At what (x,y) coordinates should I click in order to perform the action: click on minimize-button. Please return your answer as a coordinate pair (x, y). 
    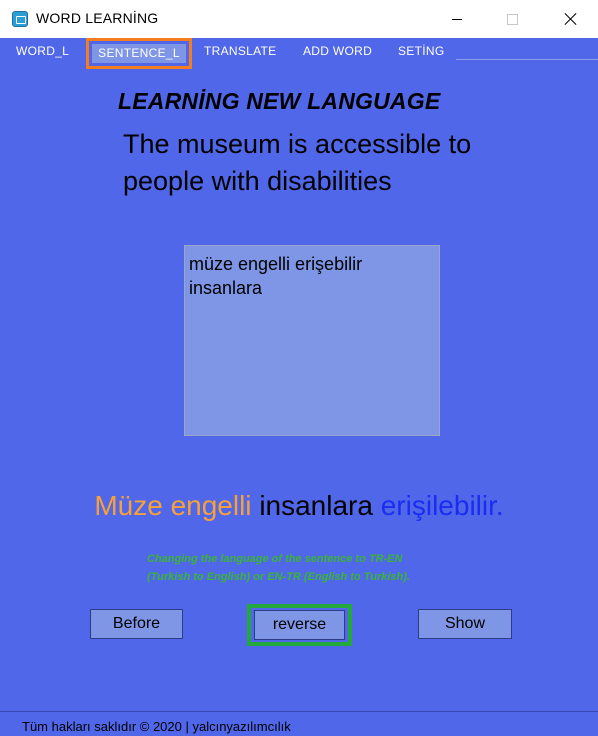
    Looking at the image, I should click on (457, 19).